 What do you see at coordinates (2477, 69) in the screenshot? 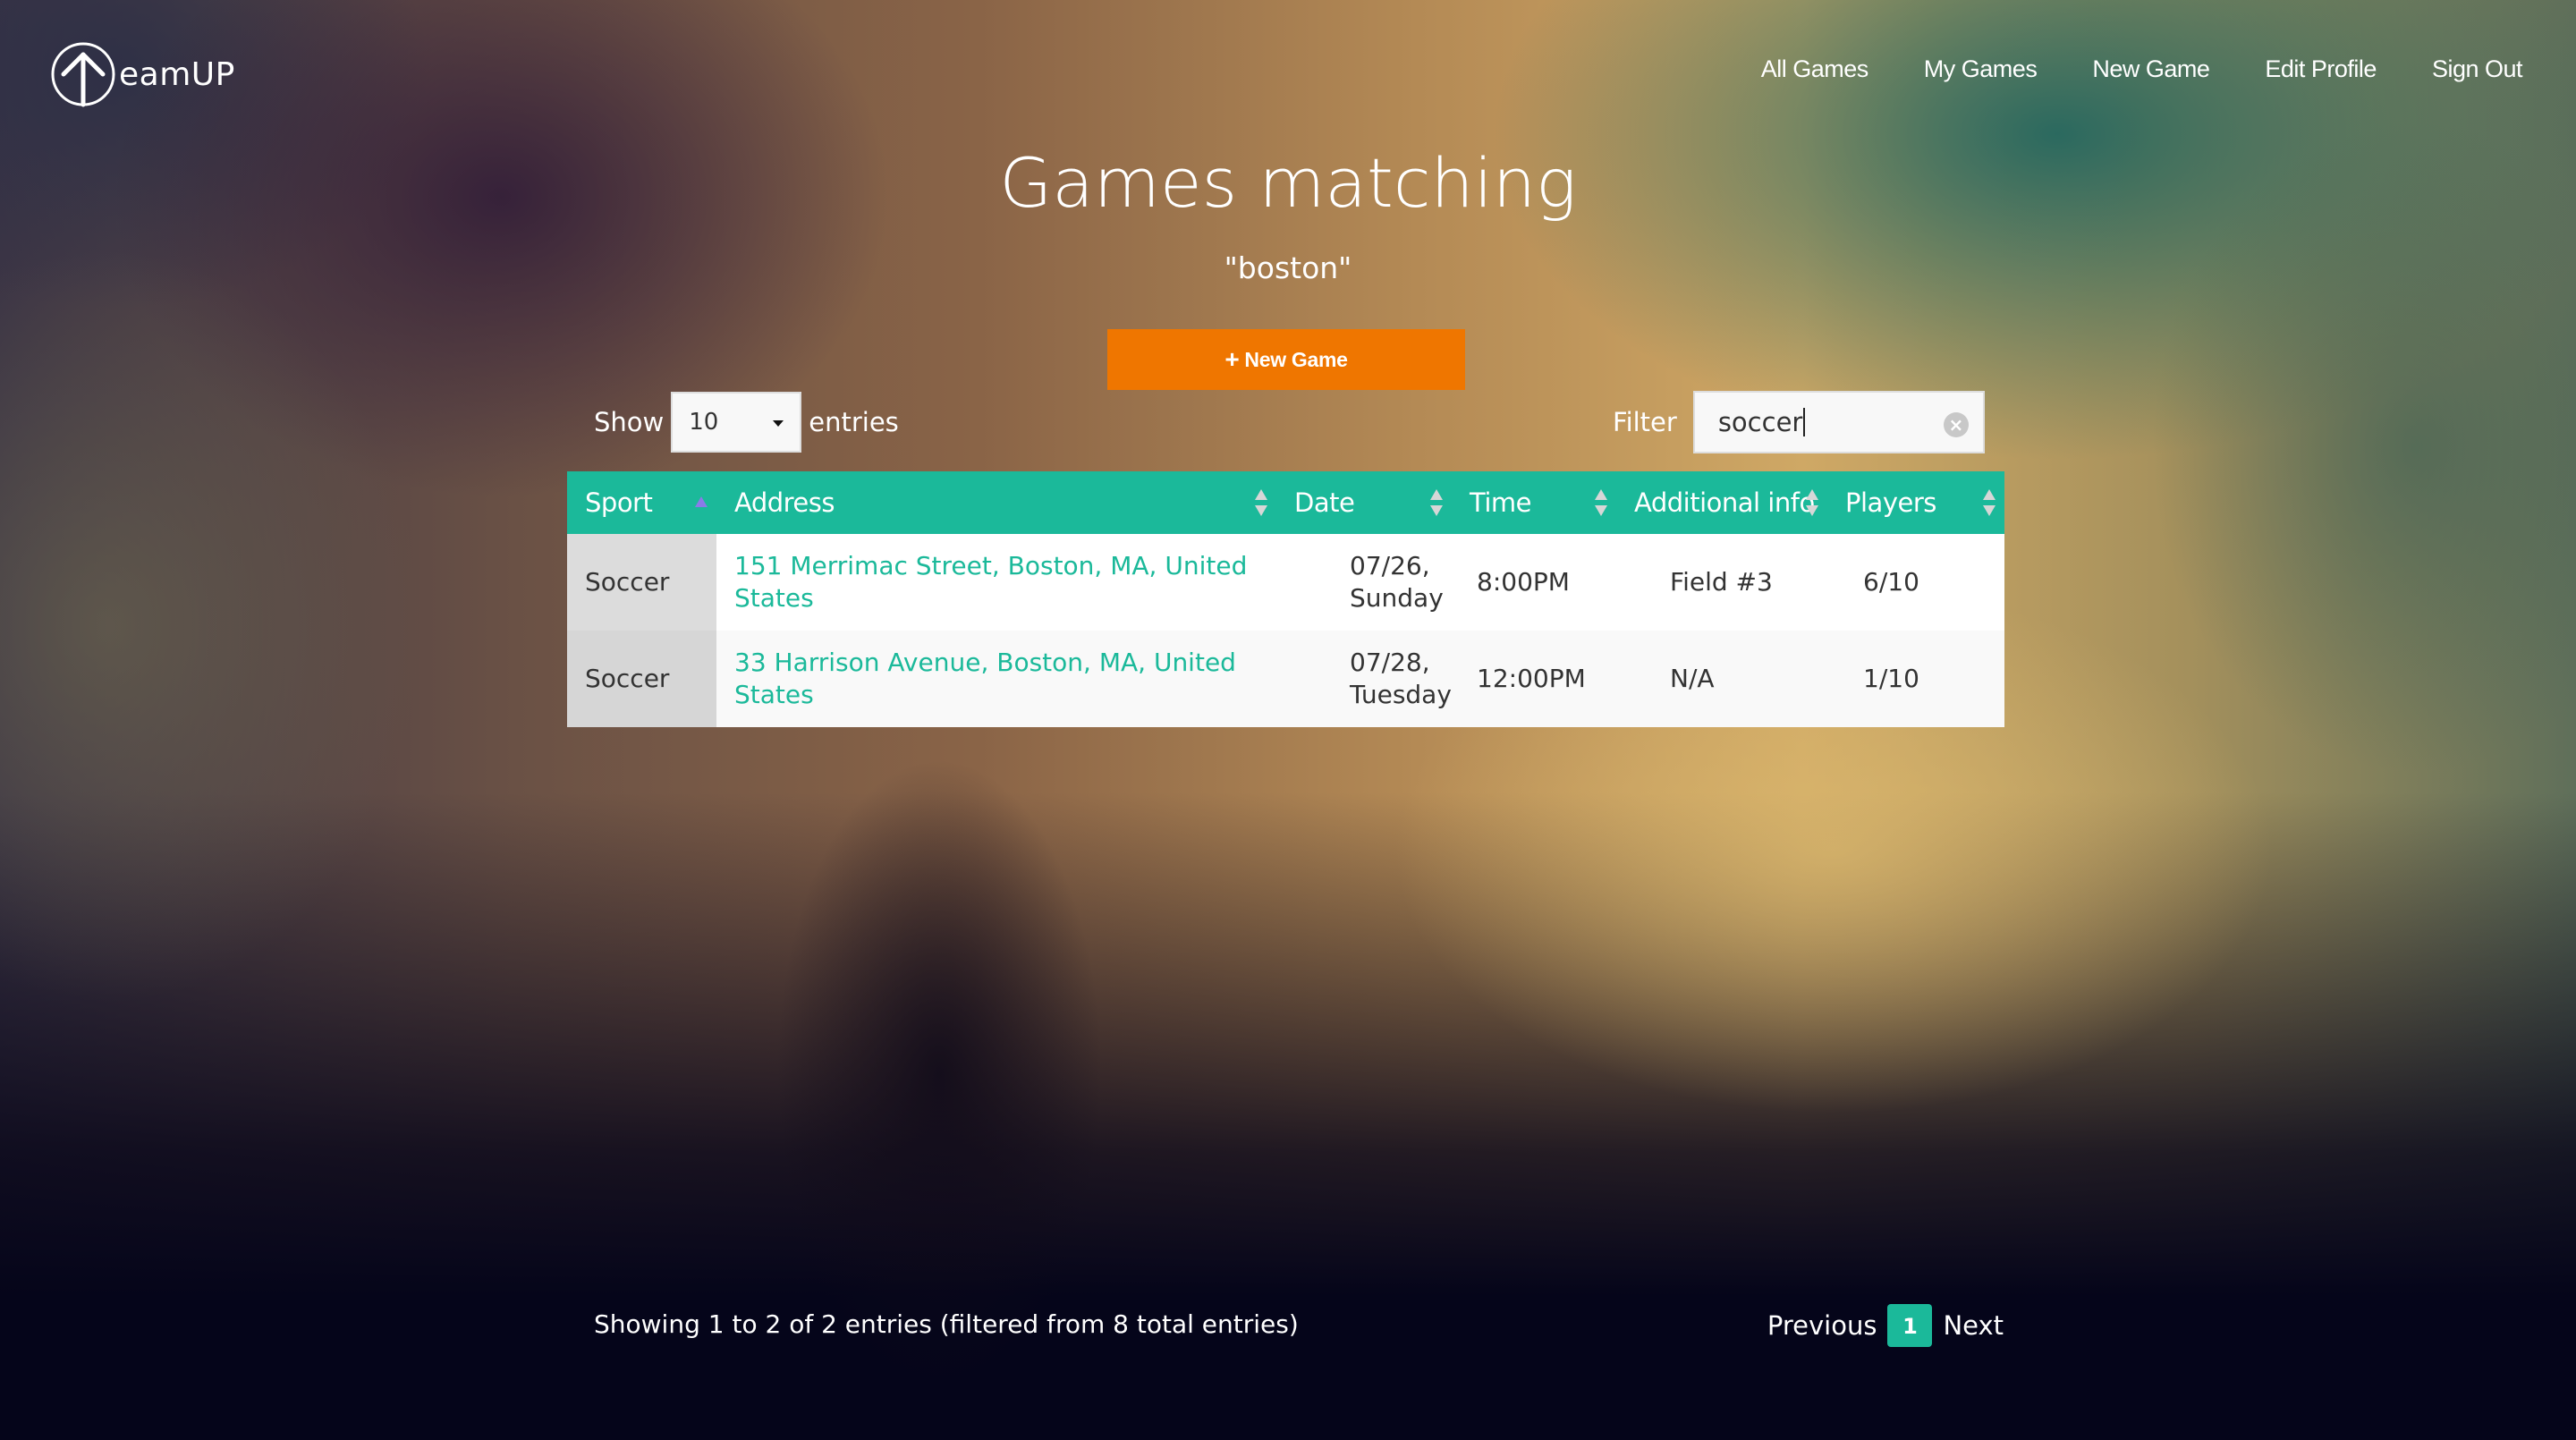
I see `nav-sign-out: Sign Out` at bounding box center [2477, 69].